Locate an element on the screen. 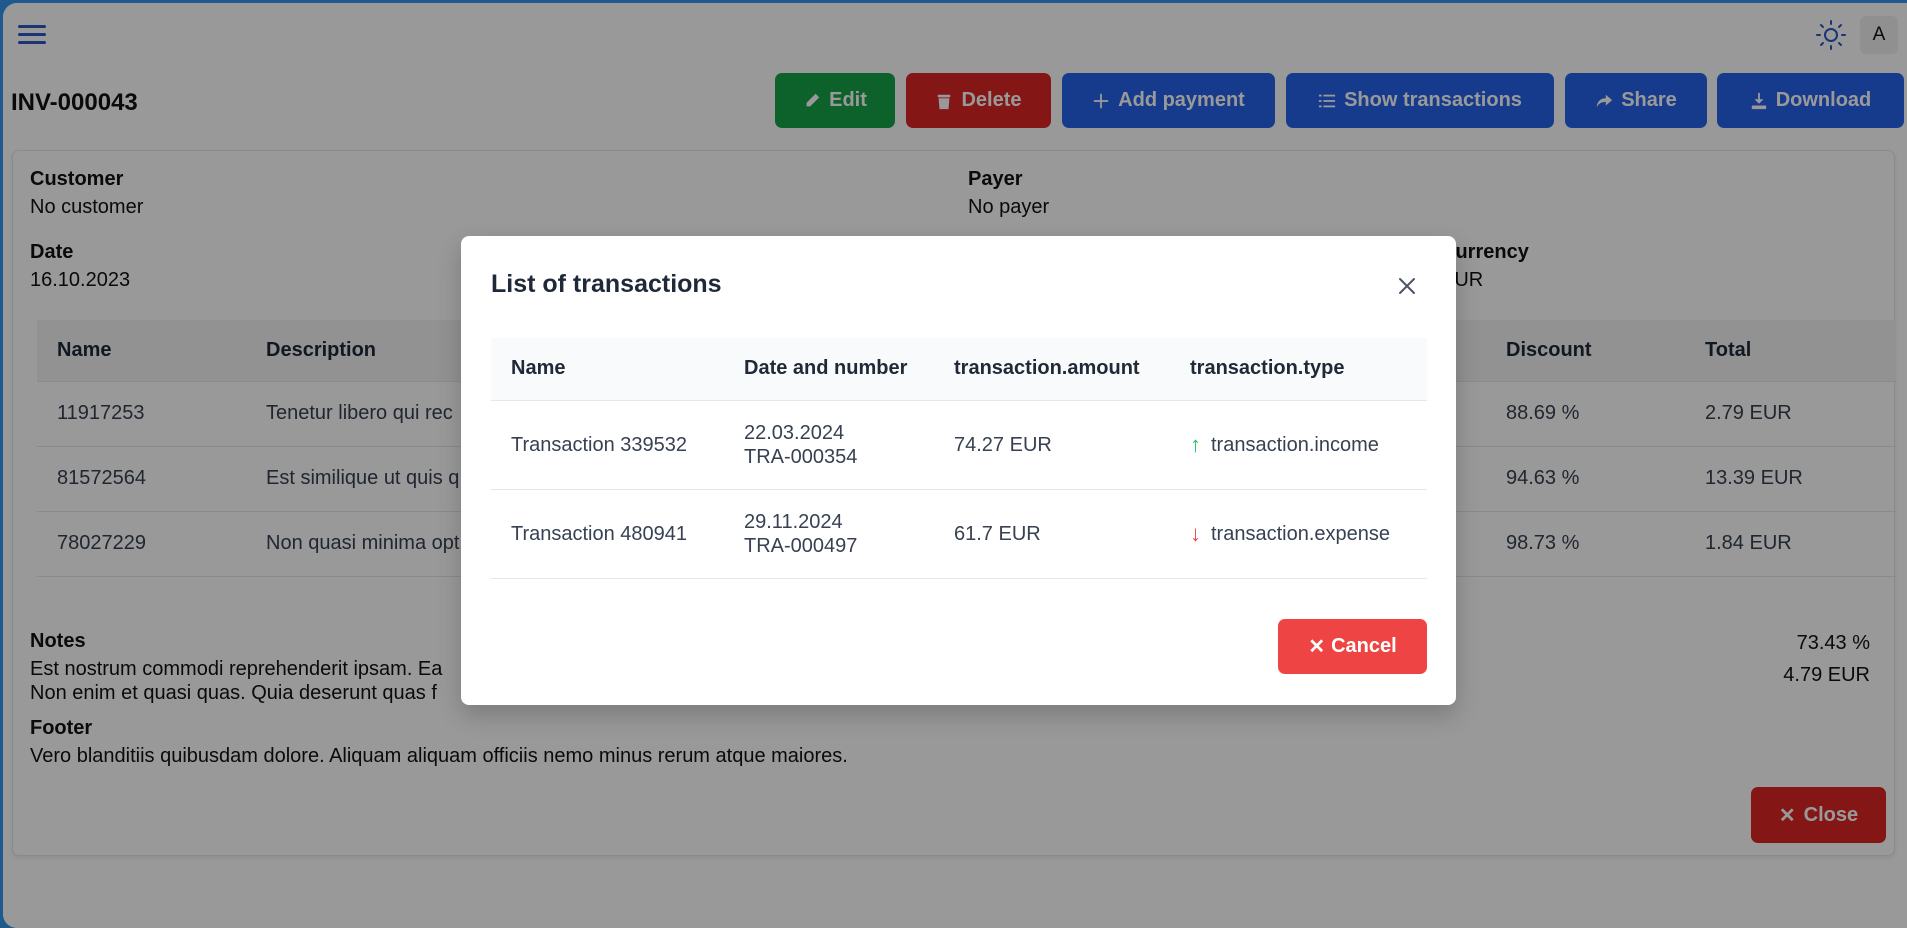  transaction-type: ↓ transaction.expense is located at coordinates (1298, 534).